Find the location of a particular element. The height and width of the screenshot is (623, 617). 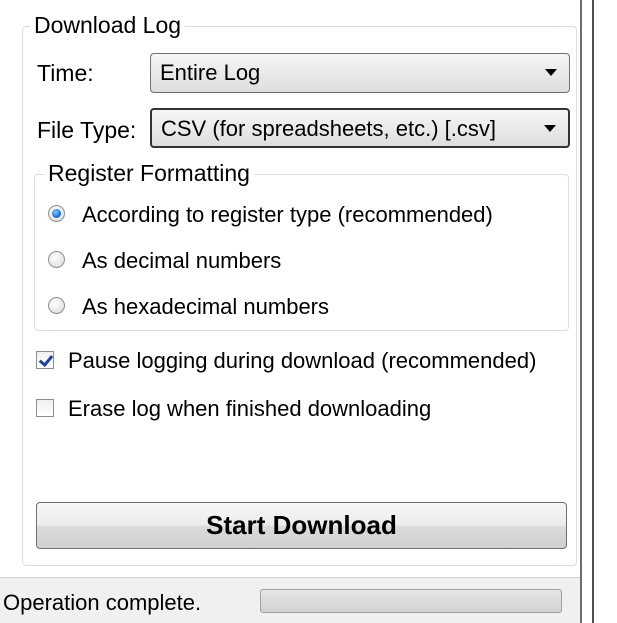

pause-logging-checkbox is located at coordinates (45, 360).